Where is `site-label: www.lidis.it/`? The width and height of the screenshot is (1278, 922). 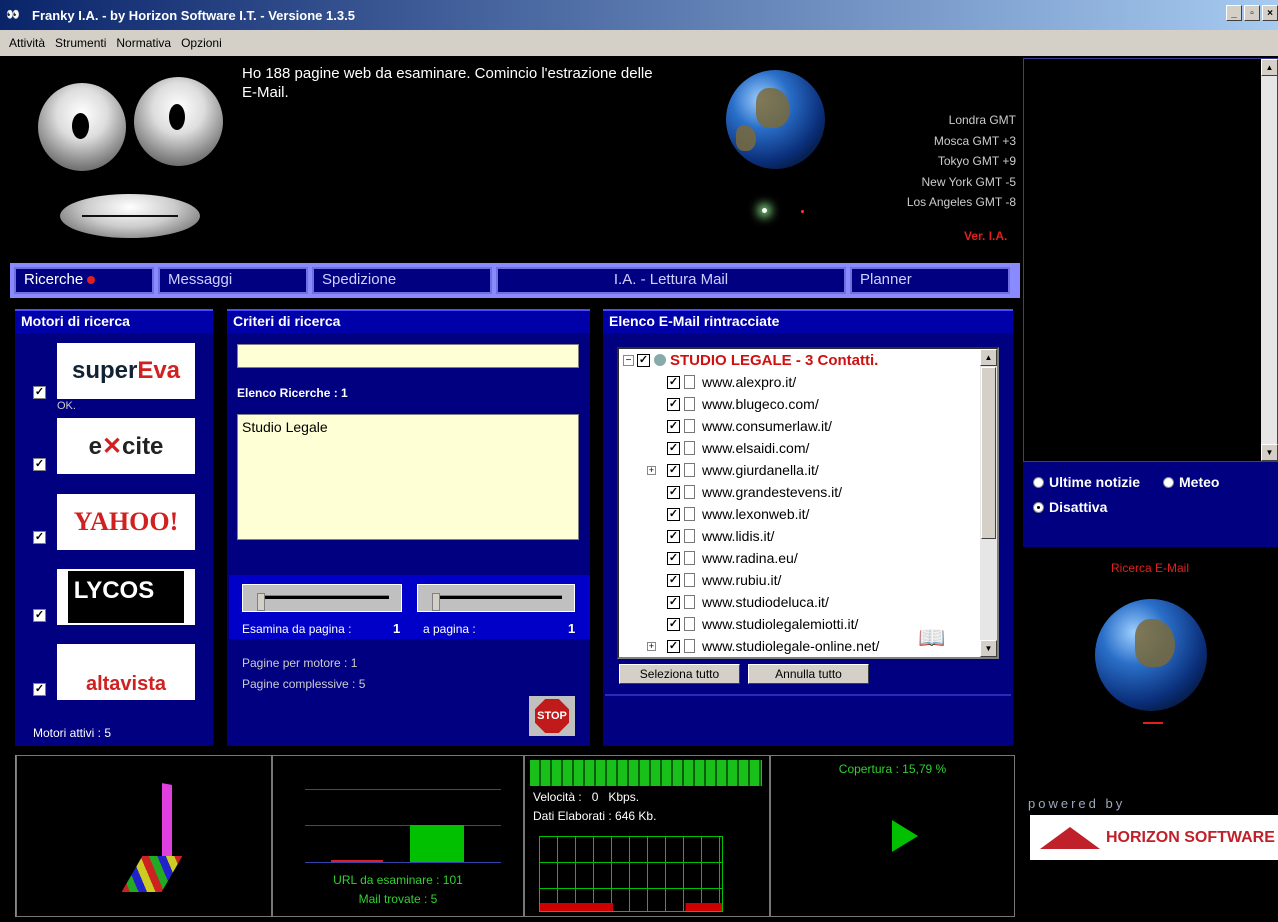 site-label: www.lidis.it/ is located at coordinates (738, 536).